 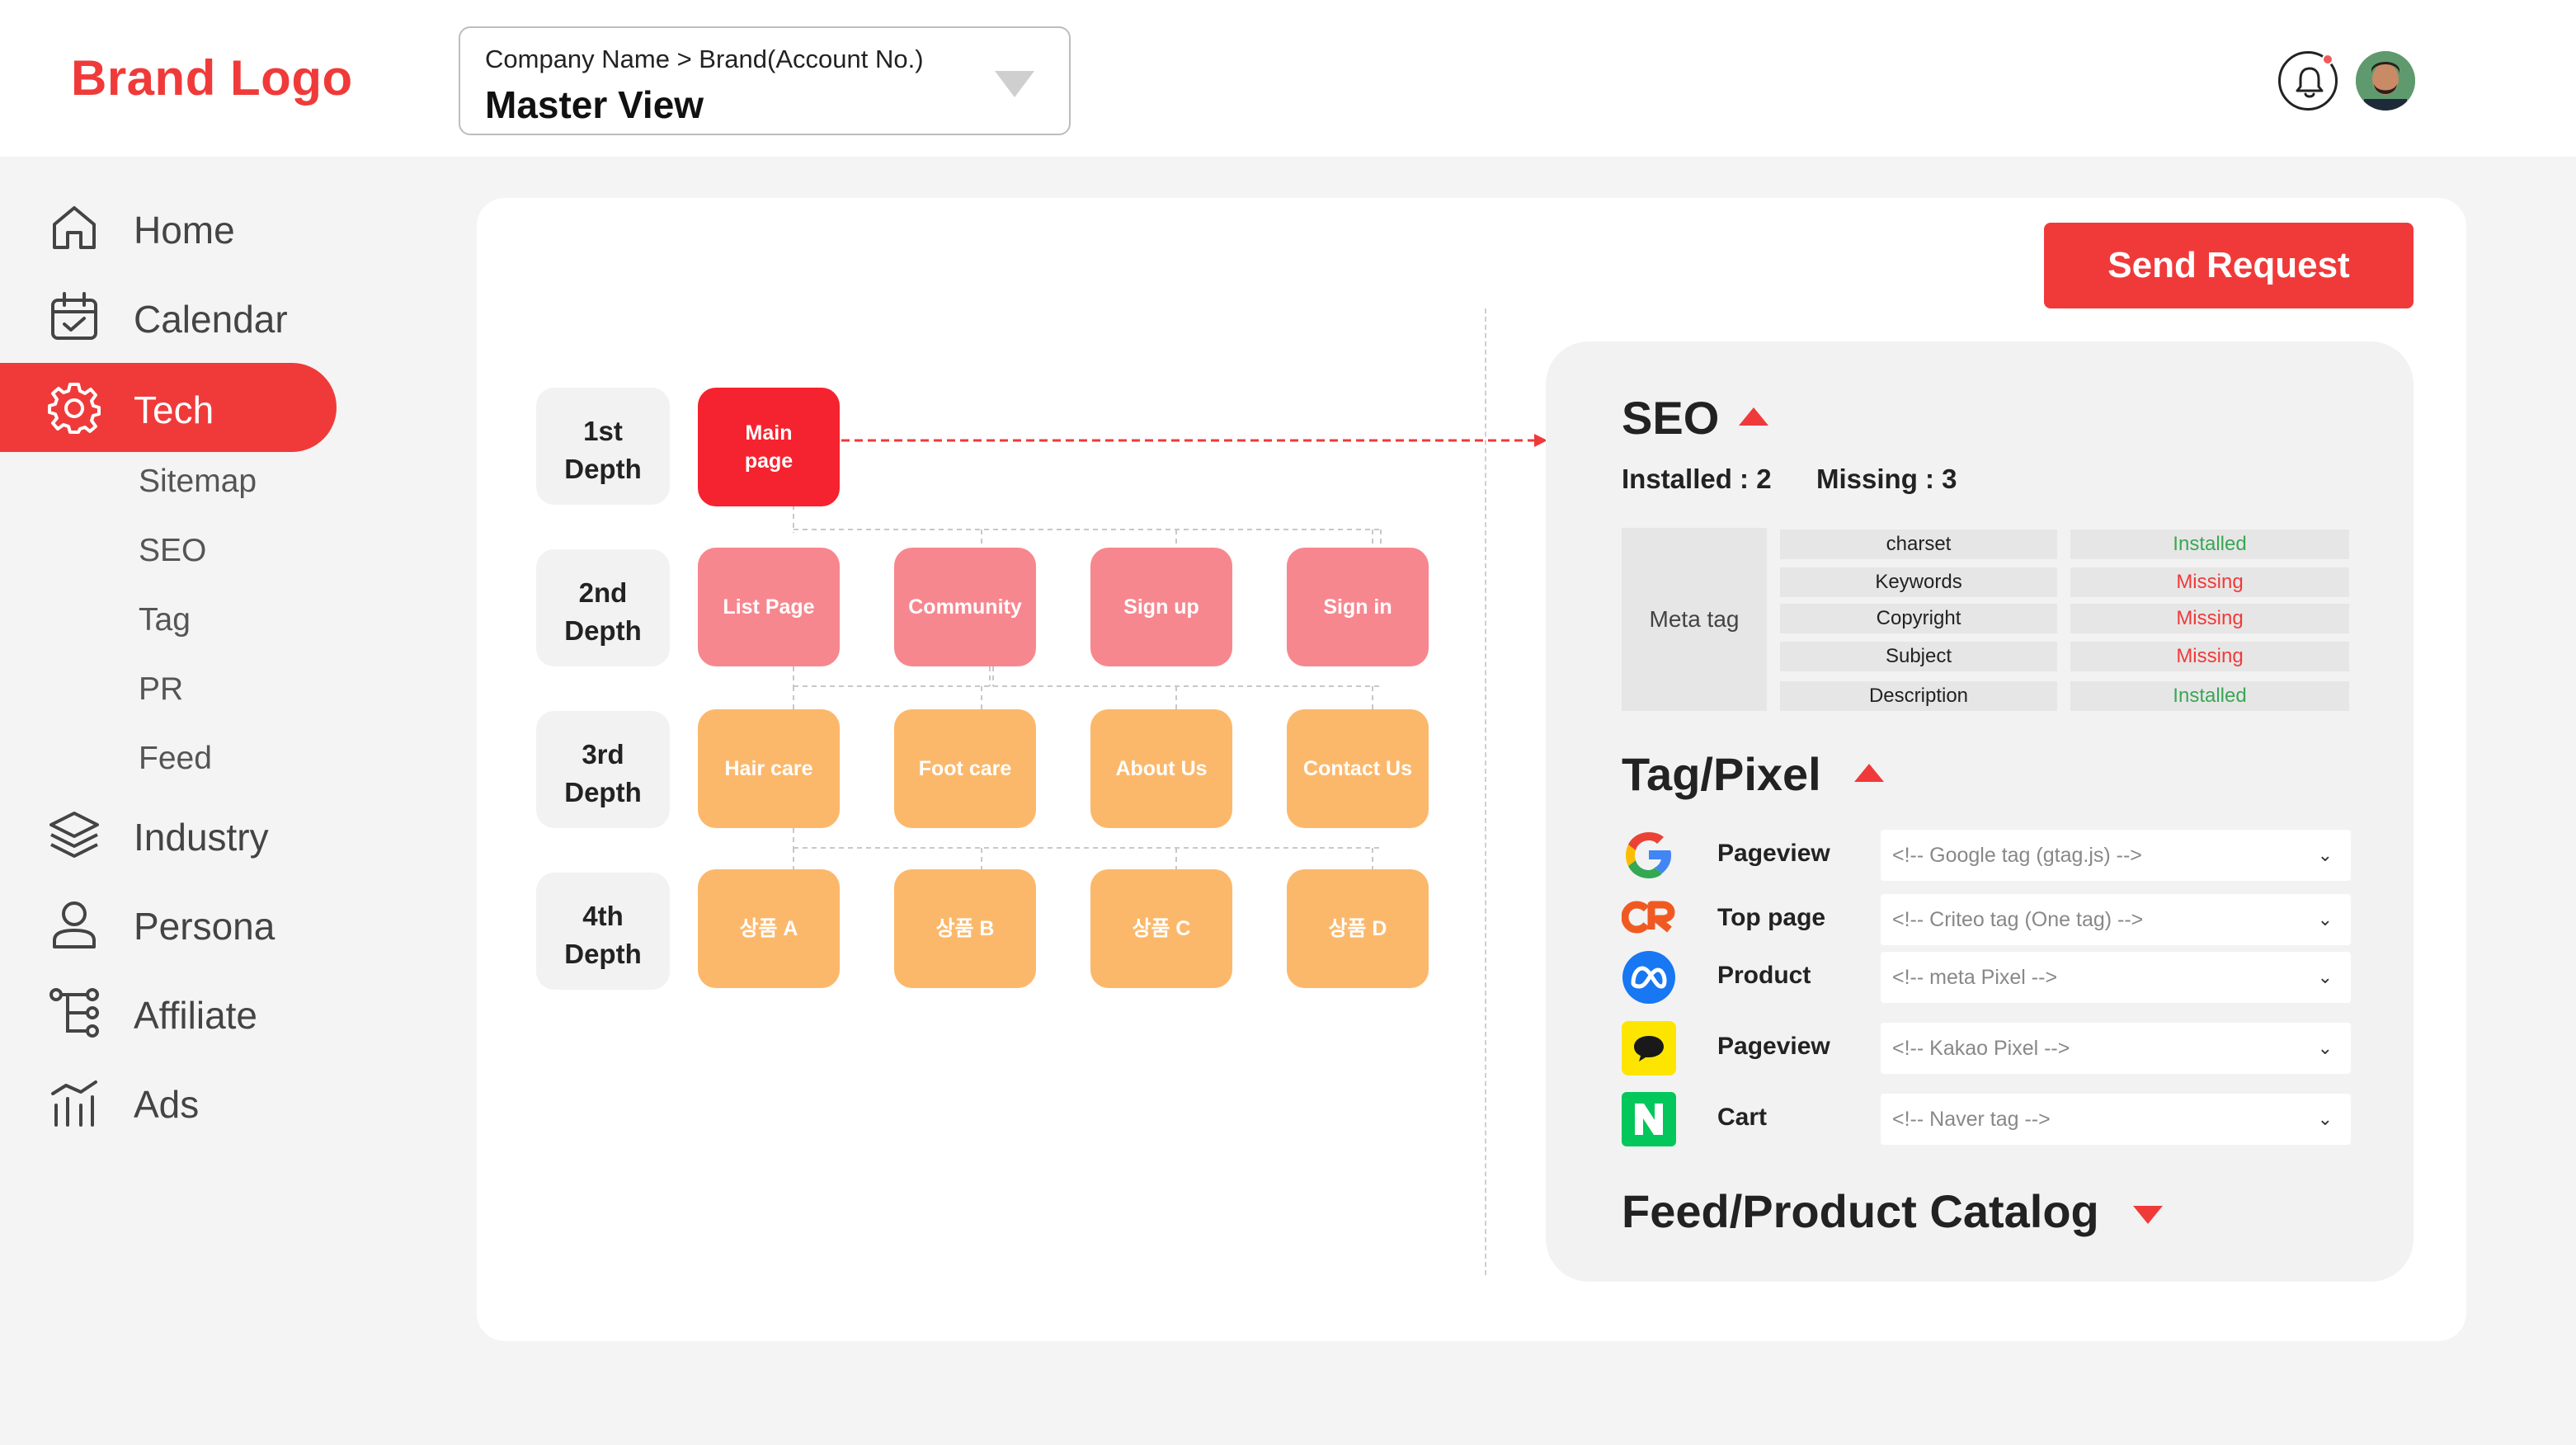 I want to click on section-divider, so click(x=1485, y=791).